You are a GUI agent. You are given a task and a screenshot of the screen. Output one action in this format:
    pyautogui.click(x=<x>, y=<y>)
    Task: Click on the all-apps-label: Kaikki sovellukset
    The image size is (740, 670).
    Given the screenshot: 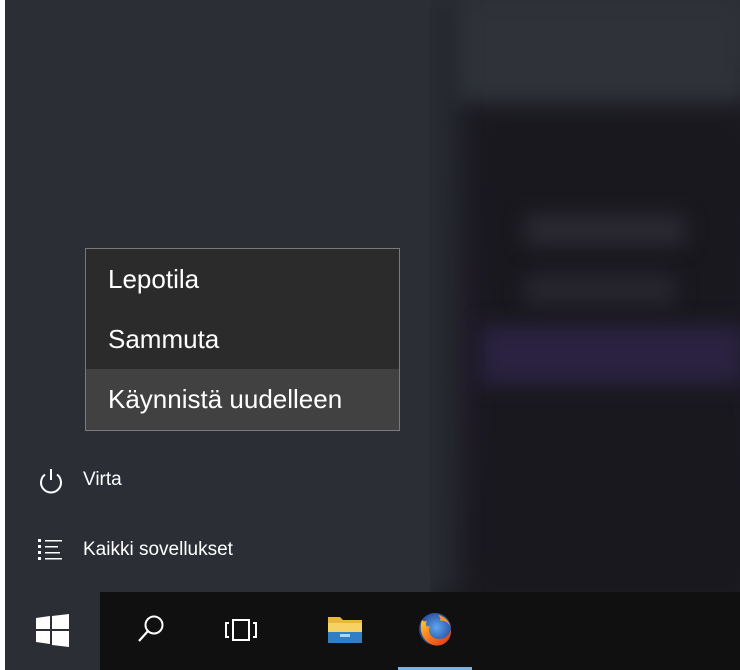 What is the action you would take?
    pyautogui.click(x=158, y=549)
    